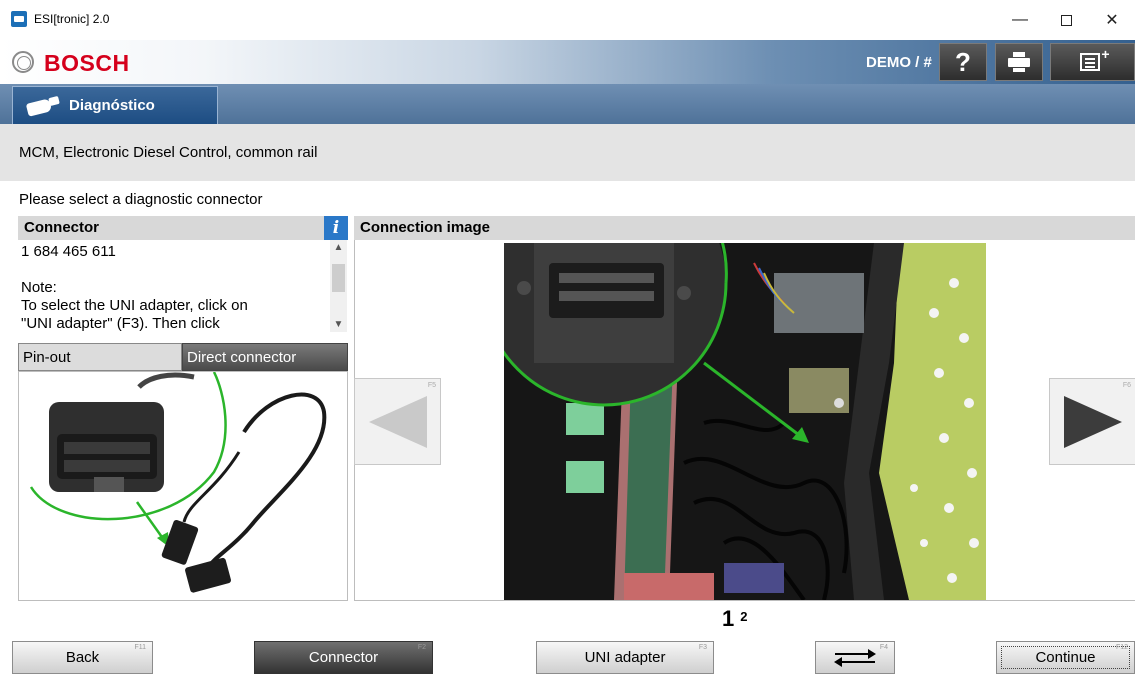  What do you see at coordinates (567, 62) in the screenshot?
I see `app-header: BOSCH DEMO / # ?` at bounding box center [567, 62].